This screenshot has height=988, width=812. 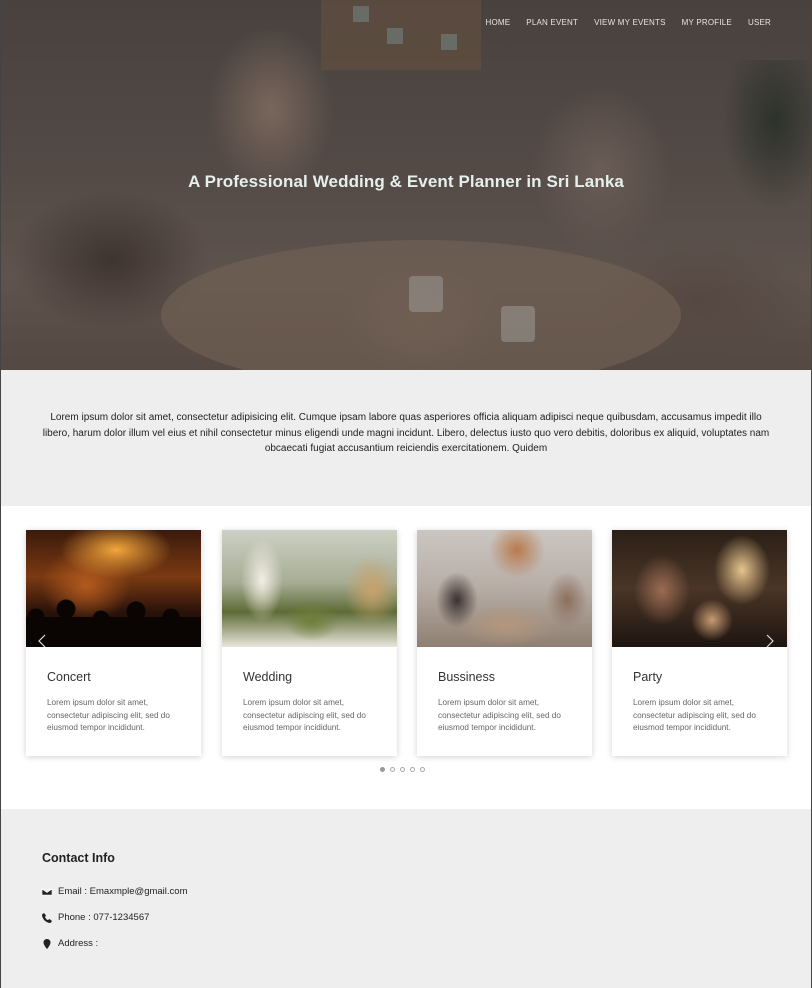 I want to click on chevron-right-icon, so click(x=770, y=642).